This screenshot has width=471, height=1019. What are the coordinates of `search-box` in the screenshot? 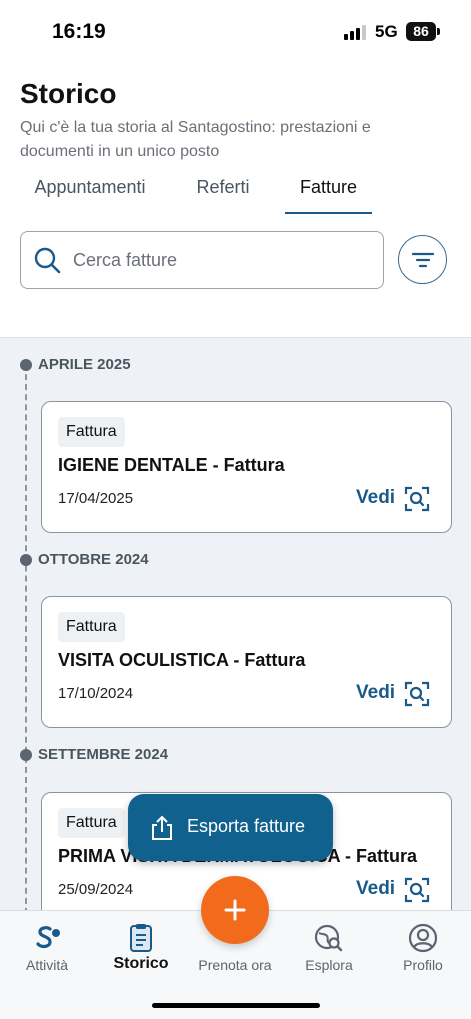 It's located at (202, 260).